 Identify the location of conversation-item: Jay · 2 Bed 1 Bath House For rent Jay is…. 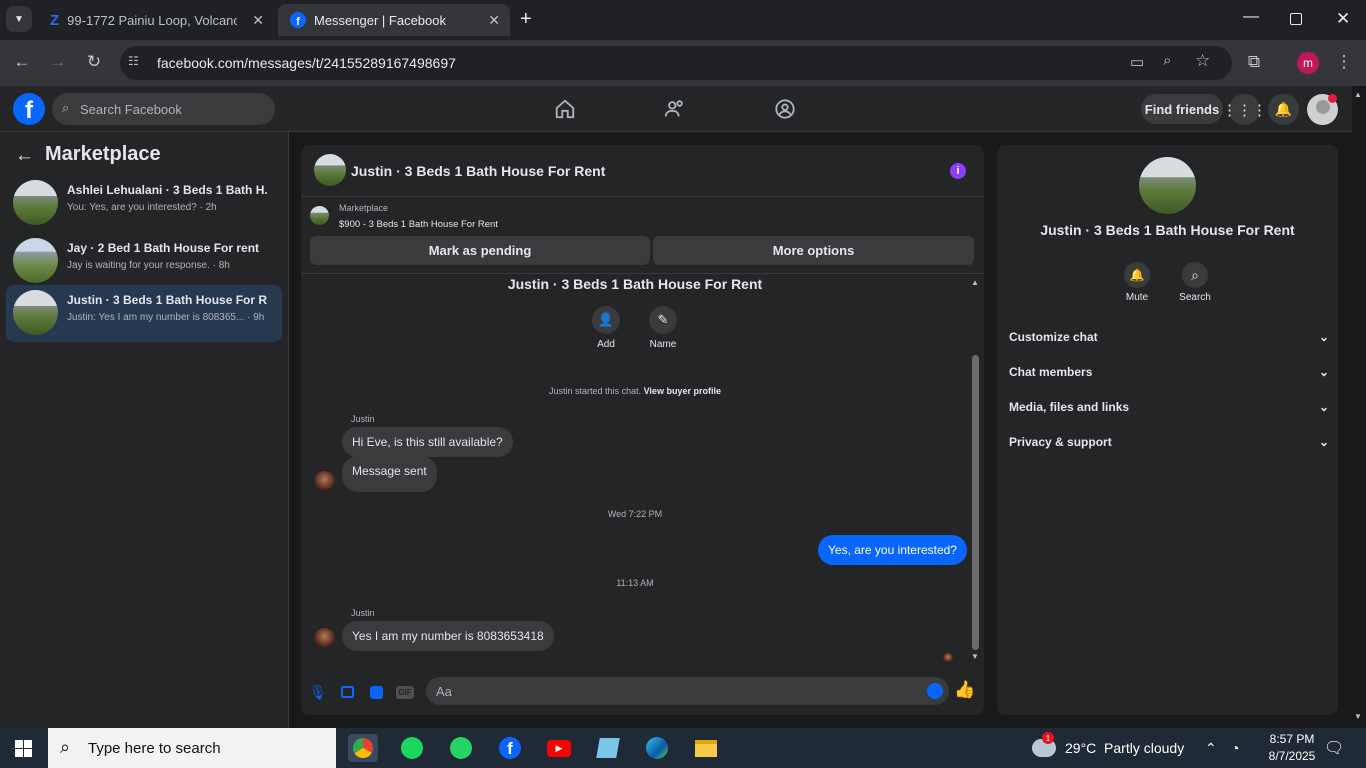
(144, 261).